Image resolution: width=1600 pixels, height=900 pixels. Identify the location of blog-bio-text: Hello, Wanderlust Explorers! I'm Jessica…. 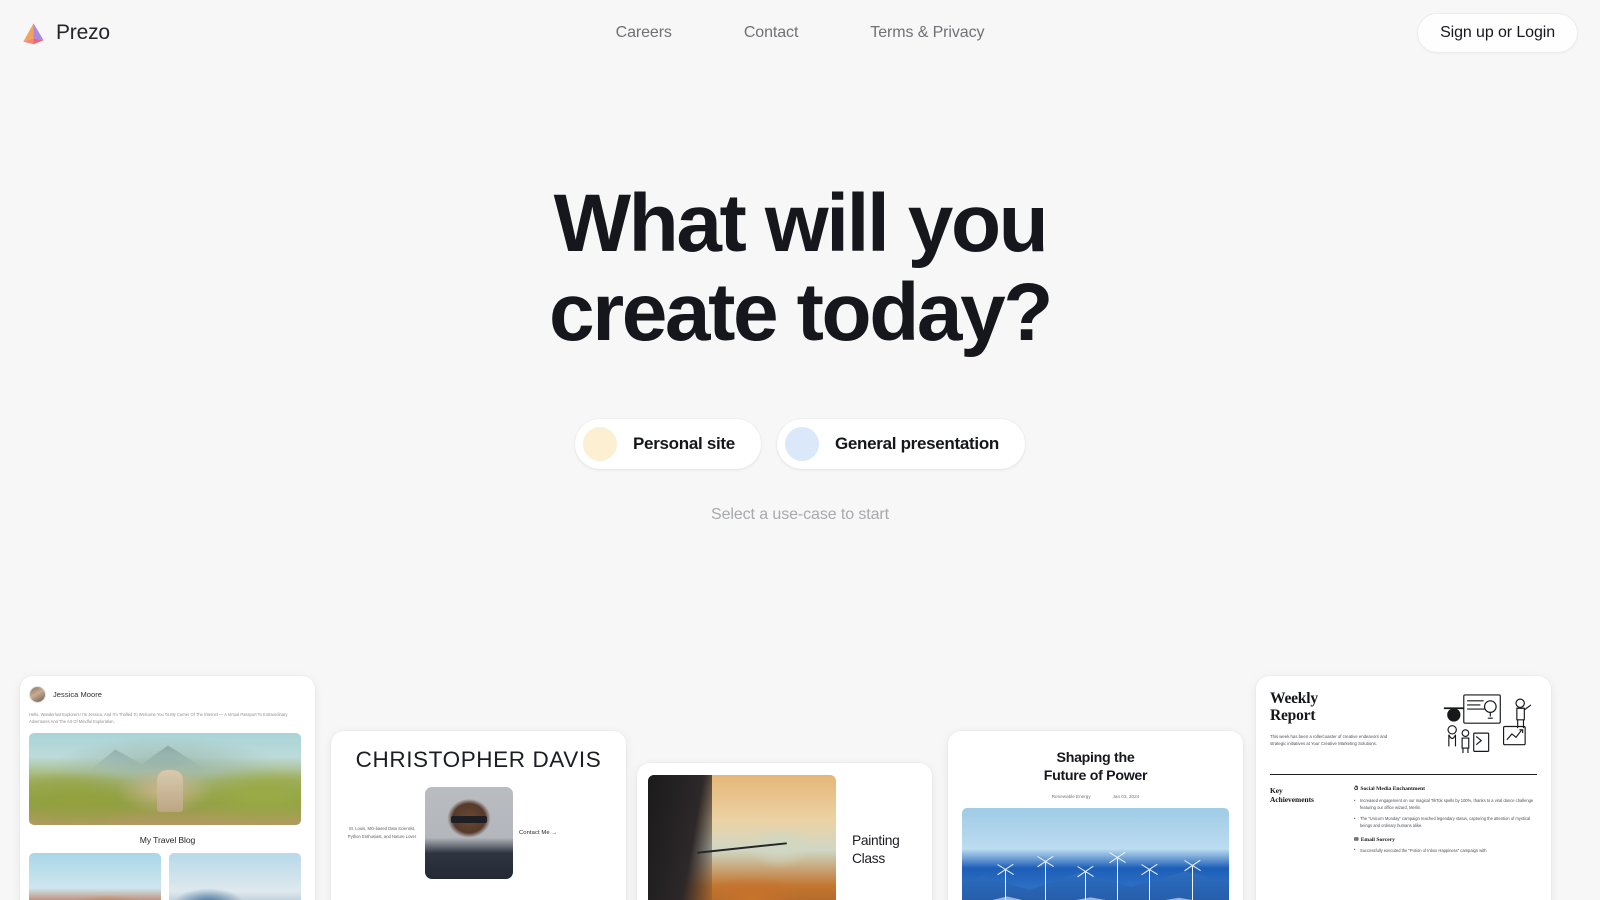
(158, 718).